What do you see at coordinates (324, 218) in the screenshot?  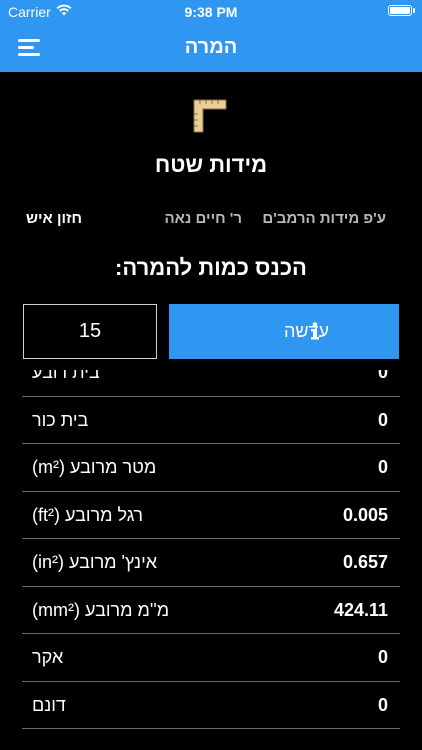 I see `tab-rambam: ע'פ מידות הרמב'ם` at bounding box center [324, 218].